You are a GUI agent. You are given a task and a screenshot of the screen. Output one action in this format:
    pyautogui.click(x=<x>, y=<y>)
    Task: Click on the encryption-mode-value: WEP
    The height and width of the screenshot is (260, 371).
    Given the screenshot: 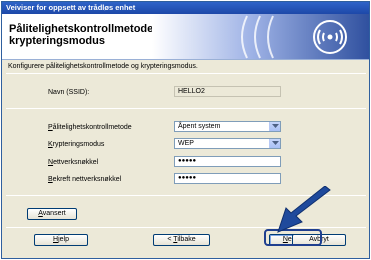 What is the action you would take?
    pyautogui.click(x=186, y=143)
    